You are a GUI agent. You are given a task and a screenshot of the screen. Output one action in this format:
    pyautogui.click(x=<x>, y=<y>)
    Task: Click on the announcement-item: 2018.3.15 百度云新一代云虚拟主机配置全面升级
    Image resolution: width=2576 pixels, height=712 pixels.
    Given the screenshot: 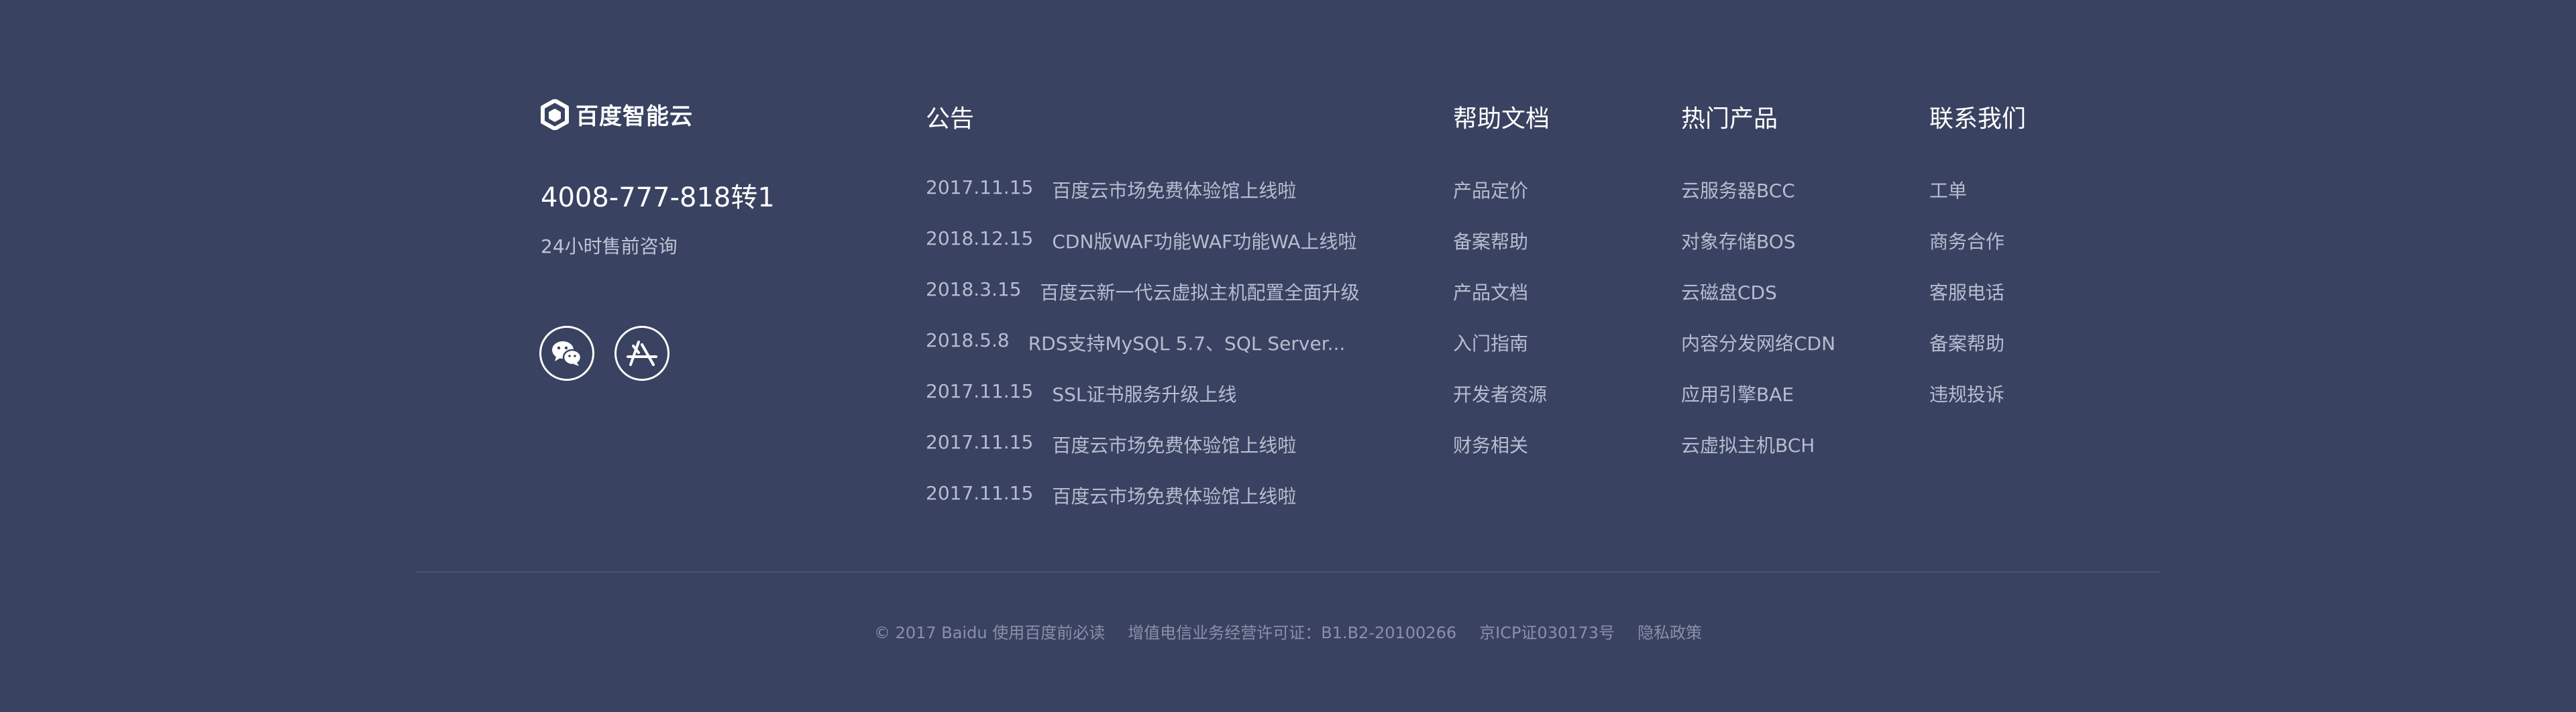 What is the action you would take?
    pyautogui.click(x=1143, y=303)
    